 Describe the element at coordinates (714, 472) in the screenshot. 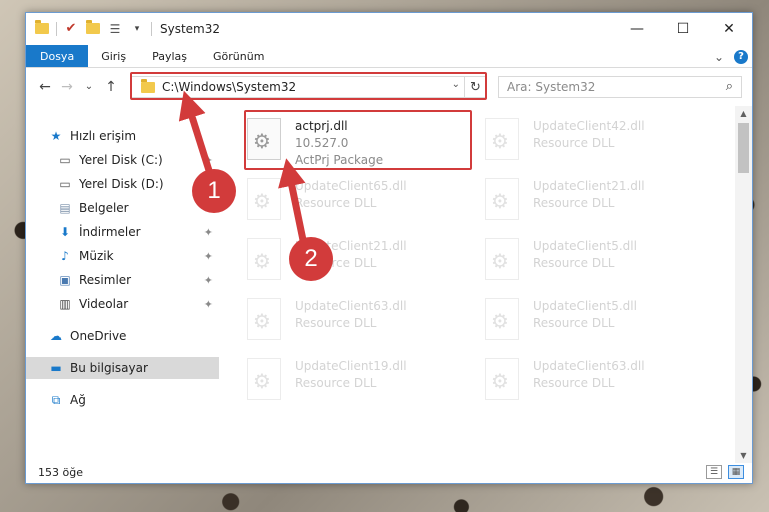

I see `details-view-icon: ☰` at that location.